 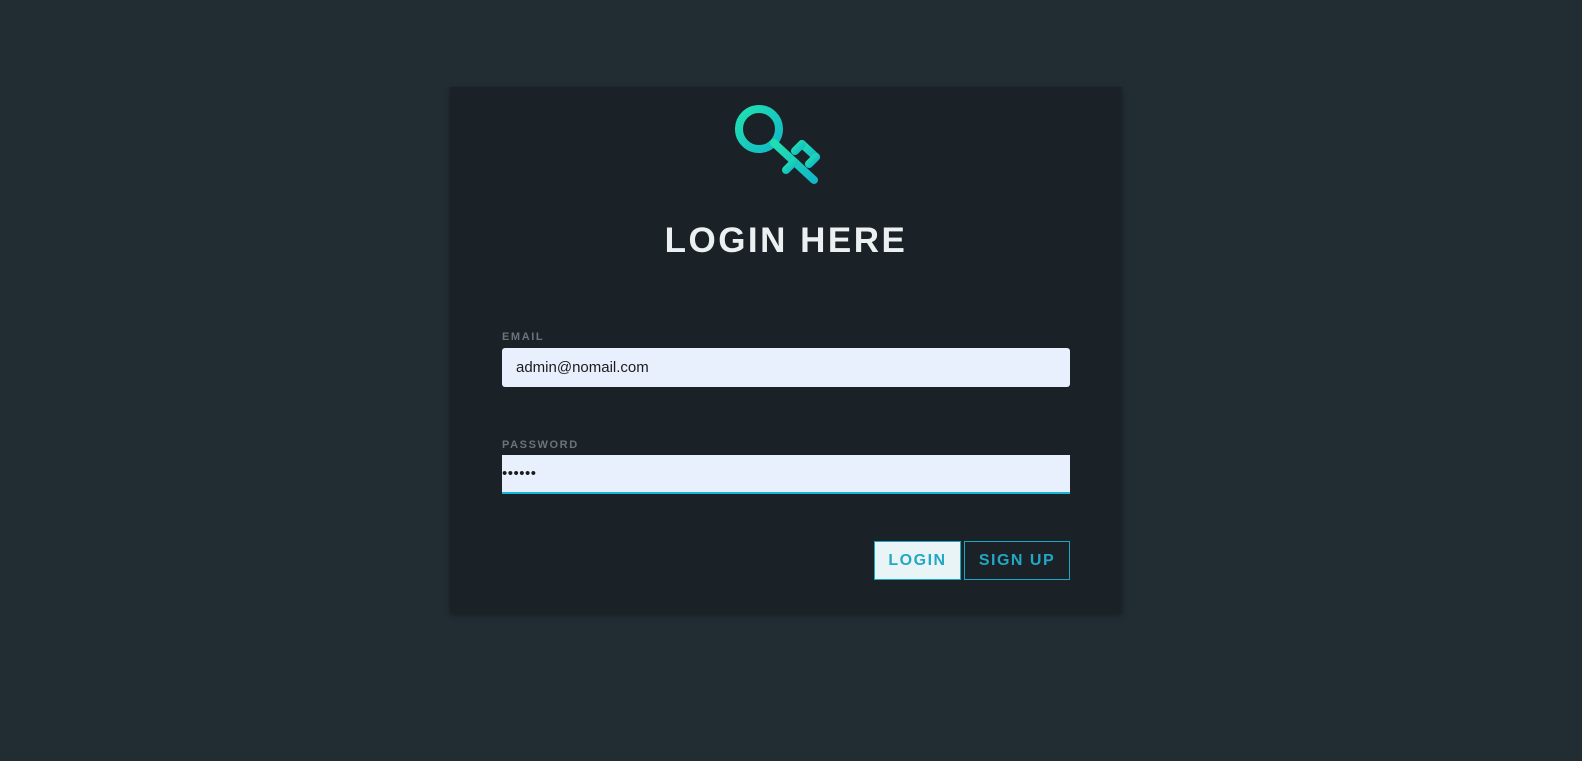 I want to click on email-field, so click(x=786, y=367).